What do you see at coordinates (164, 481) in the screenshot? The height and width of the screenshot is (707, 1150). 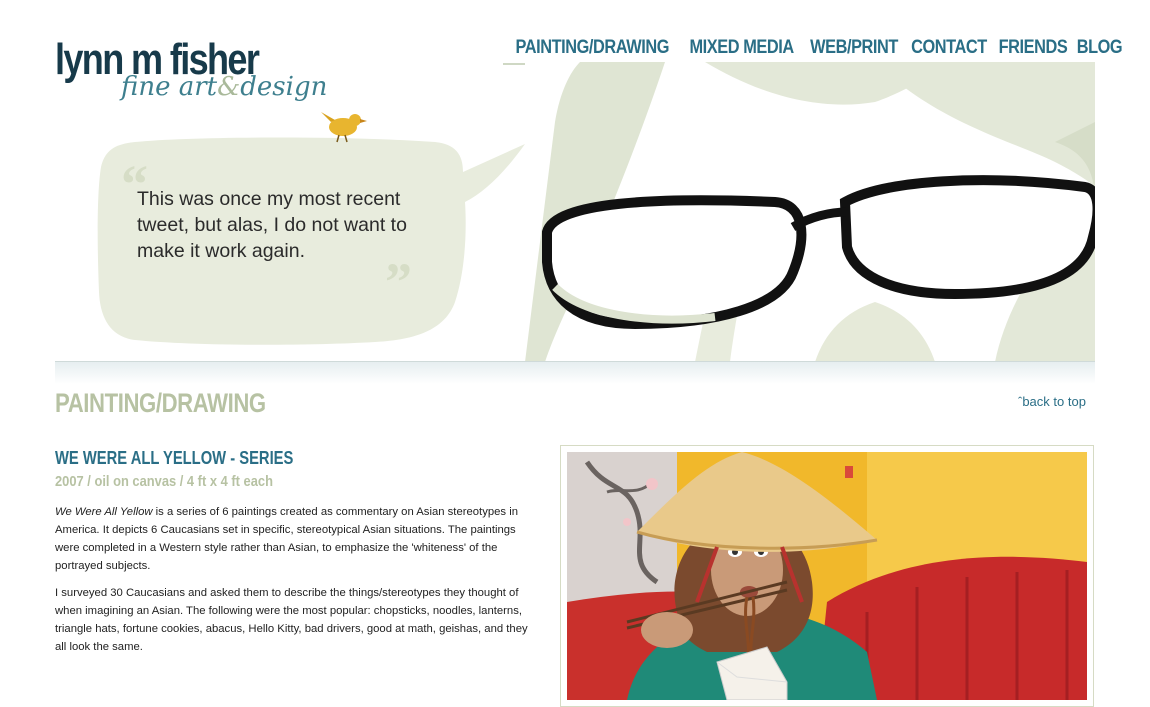 I see `work-meta: 2007 / oil on canvas / 4 ft x 4 ft each` at bounding box center [164, 481].